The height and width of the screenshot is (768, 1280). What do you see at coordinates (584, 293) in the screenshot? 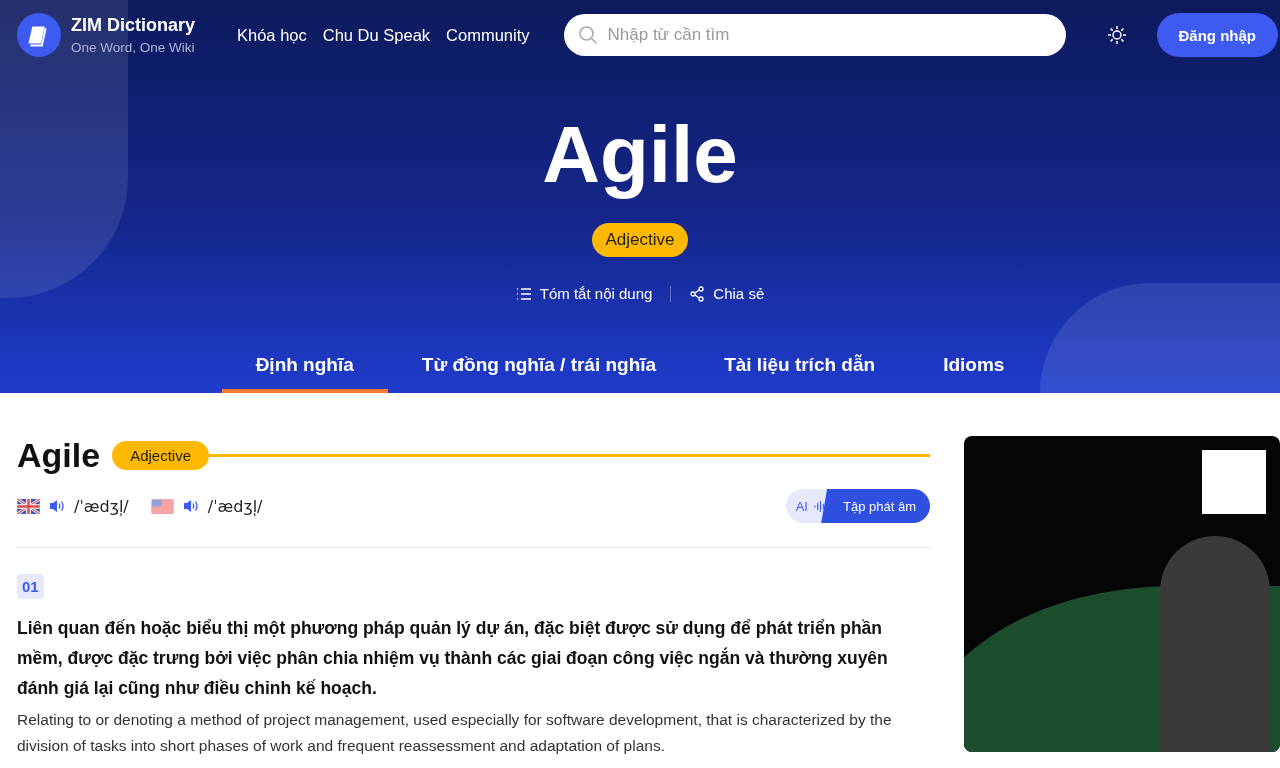
I see `action-link: Tóm tắt nội dung` at bounding box center [584, 293].